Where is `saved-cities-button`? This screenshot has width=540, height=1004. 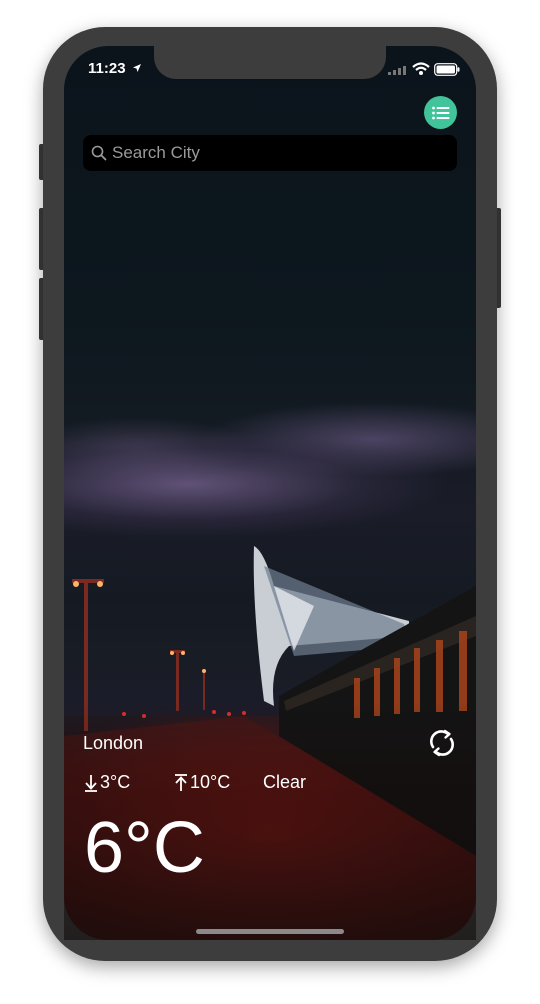
saved-cities-button is located at coordinates (440, 112).